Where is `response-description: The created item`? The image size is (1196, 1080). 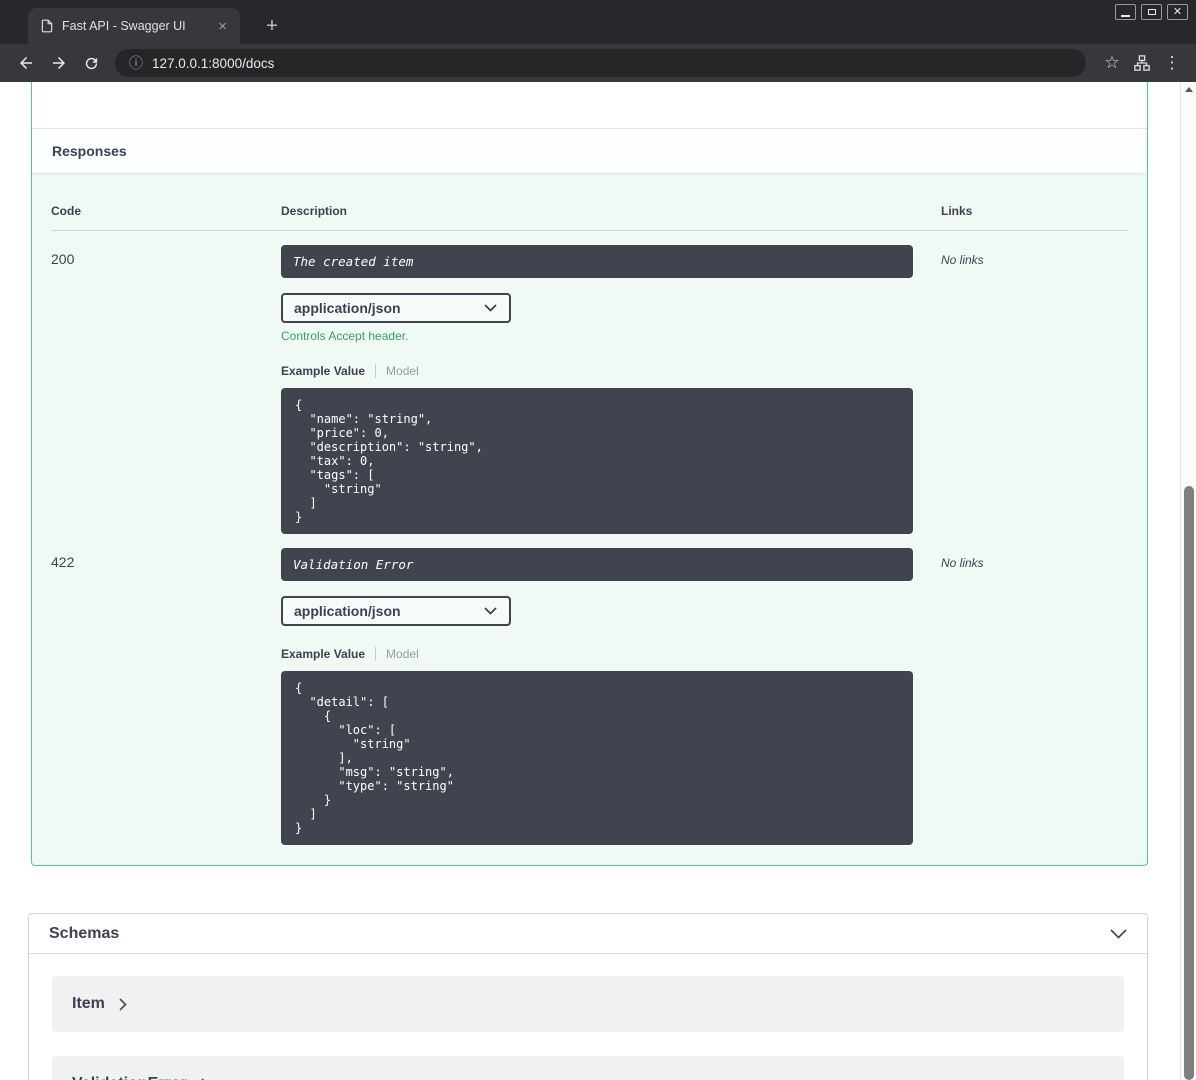 response-description: The created item is located at coordinates (597, 261).